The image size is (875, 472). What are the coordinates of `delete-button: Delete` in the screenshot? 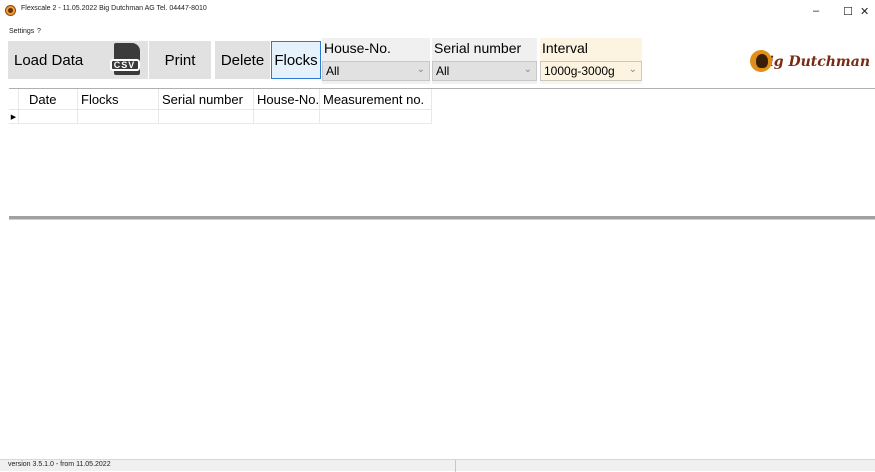 It's located at (242, 60).